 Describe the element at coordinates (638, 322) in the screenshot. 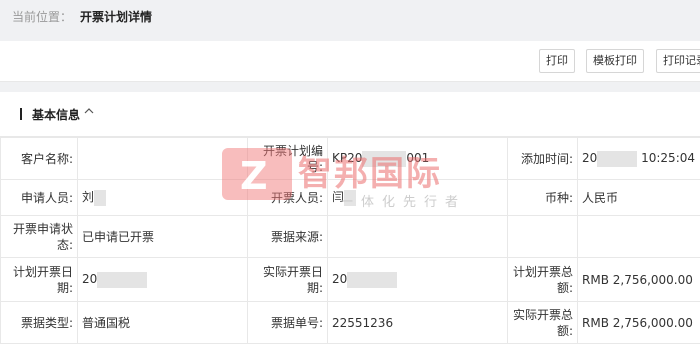

I see `actual-total-value: RMB 2,756,000.00` at that location.